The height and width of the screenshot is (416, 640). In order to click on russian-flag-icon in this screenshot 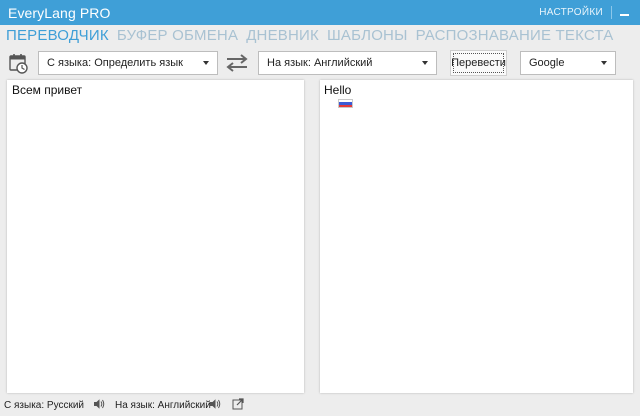, I will do `click(345, 103)`.